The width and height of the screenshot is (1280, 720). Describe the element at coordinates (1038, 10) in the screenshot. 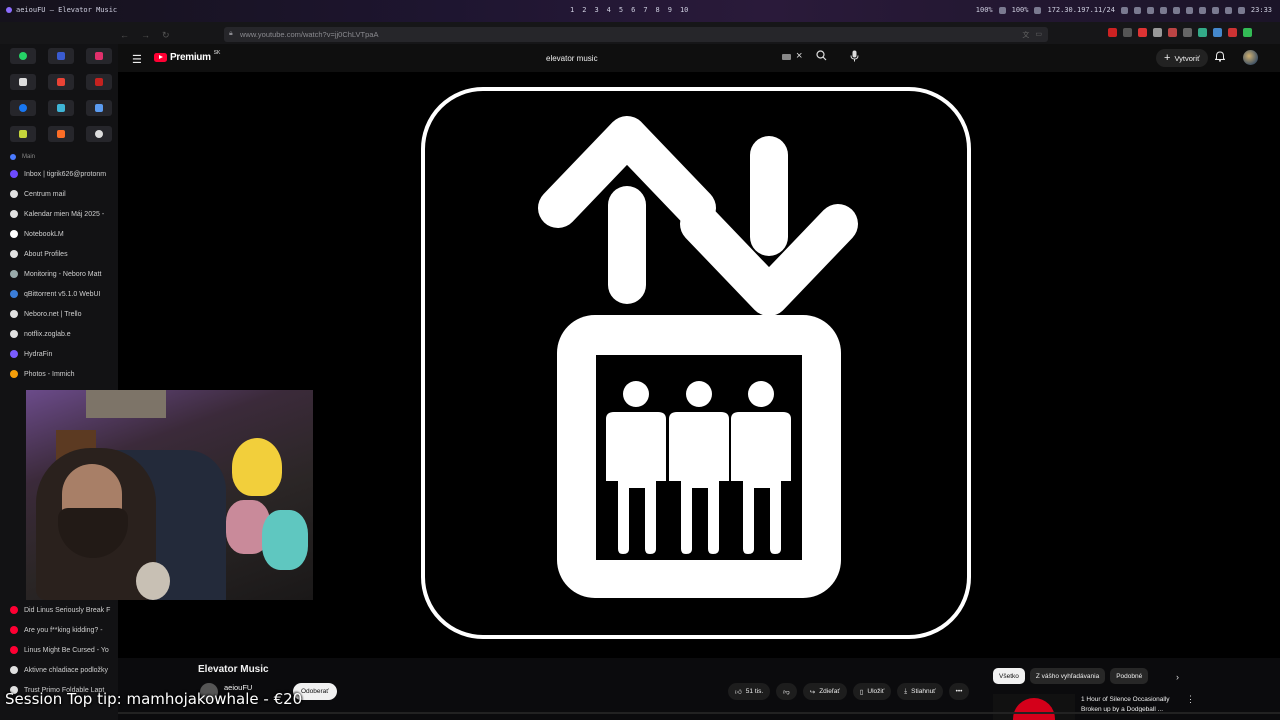

I see `network-icon` at that location.